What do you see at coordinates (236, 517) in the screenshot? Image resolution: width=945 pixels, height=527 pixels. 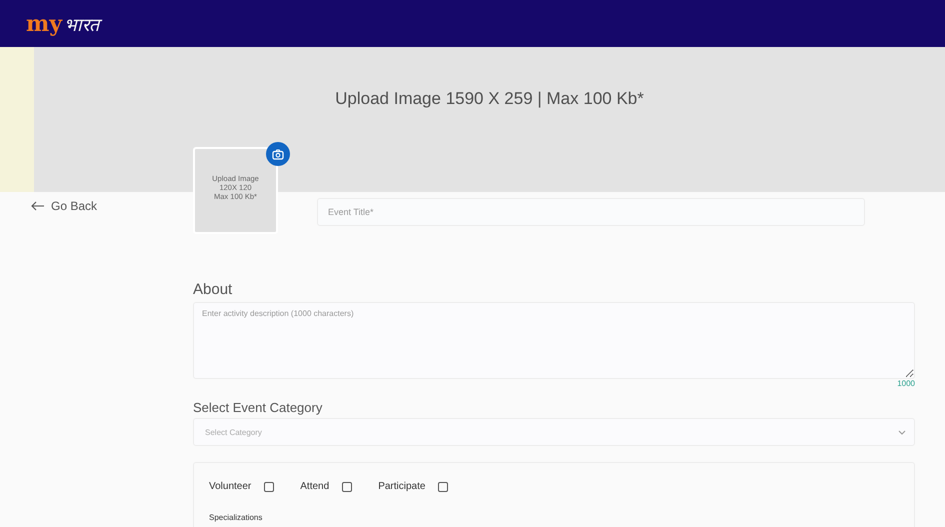 I see `specializations-heading: Specializations` at bounding box center [236, 517].